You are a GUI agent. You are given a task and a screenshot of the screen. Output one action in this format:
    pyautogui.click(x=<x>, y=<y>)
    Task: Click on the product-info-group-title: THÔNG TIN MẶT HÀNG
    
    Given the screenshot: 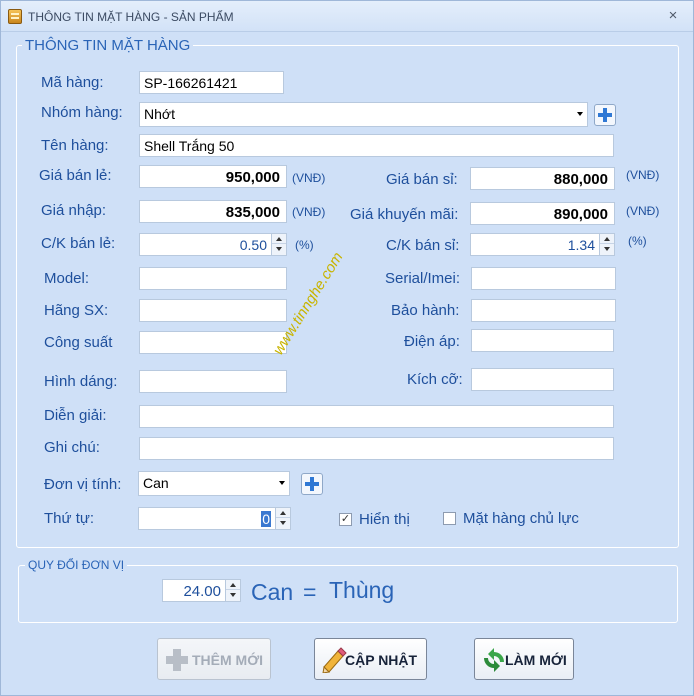 What is the action you would take?
    pyautogui.click(x=108, y=45)
    